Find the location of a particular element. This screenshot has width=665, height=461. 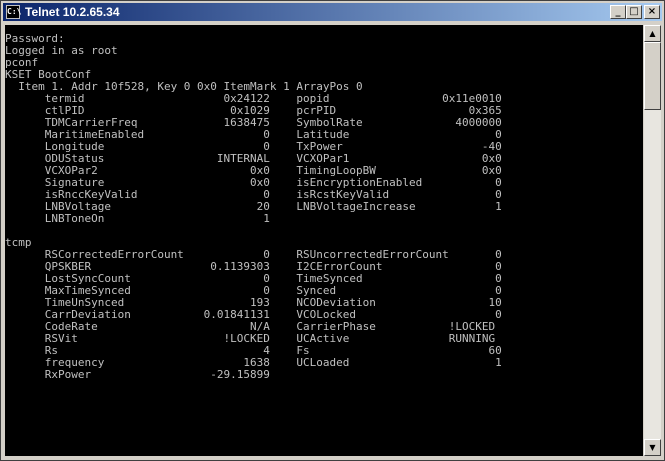

title-bar: C:\ Telnet 10.2.65.34 _ □ × is located at coordinates (332, 12).